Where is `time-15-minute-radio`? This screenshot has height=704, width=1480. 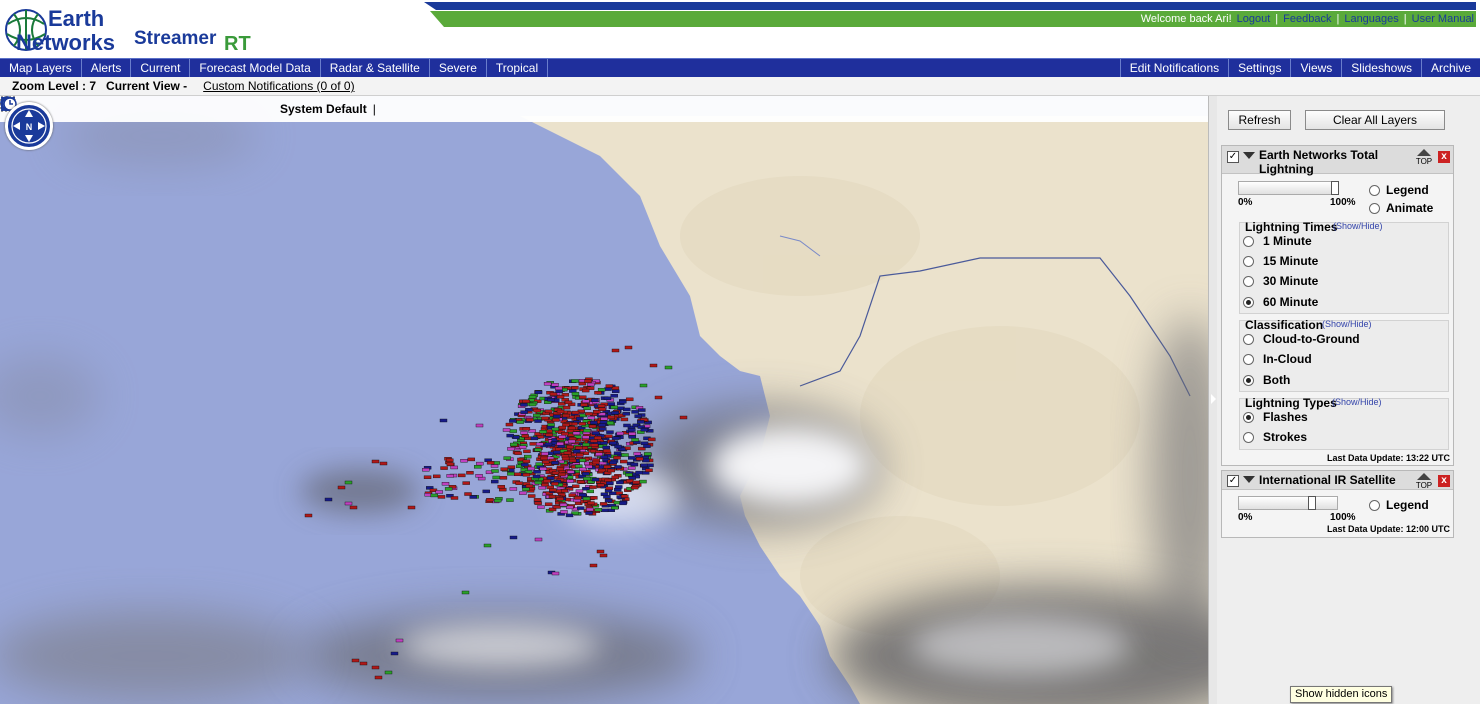 time-15-minute-radio is located at coordinates (1248, 261).